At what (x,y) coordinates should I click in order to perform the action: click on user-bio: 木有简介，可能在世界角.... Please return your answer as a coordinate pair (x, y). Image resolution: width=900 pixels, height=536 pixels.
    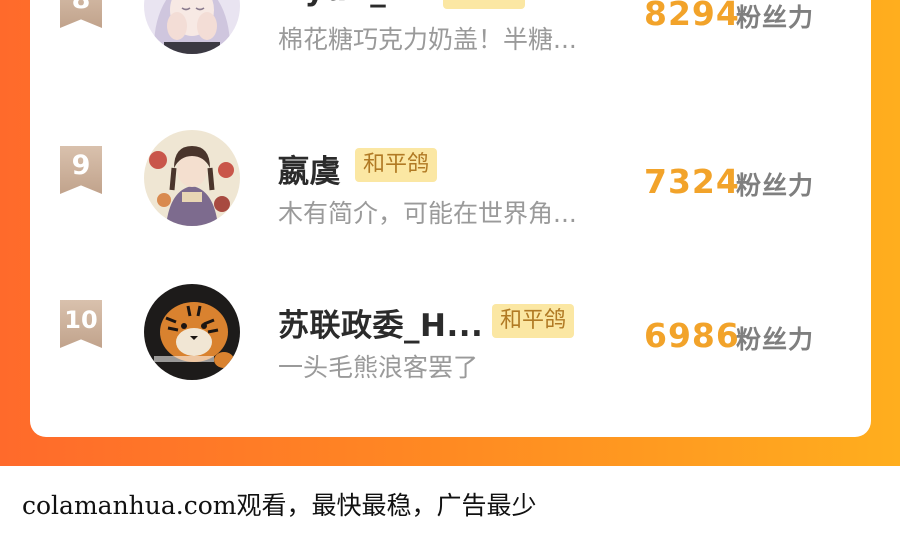
    Looking at the image, I should click on (427, 213).